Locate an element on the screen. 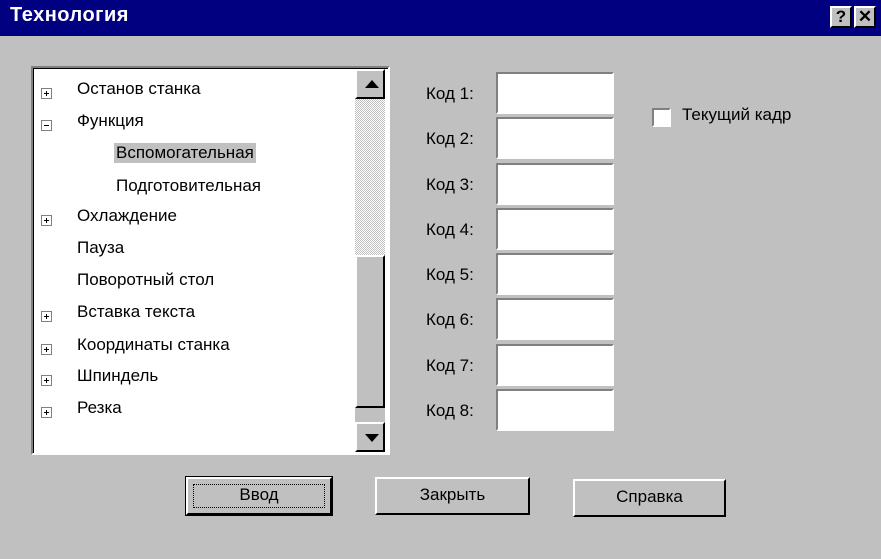 Image resolution: width=881 pixels, height=559 pixels. arrow-down-icon is located at coordinates (372, 438).